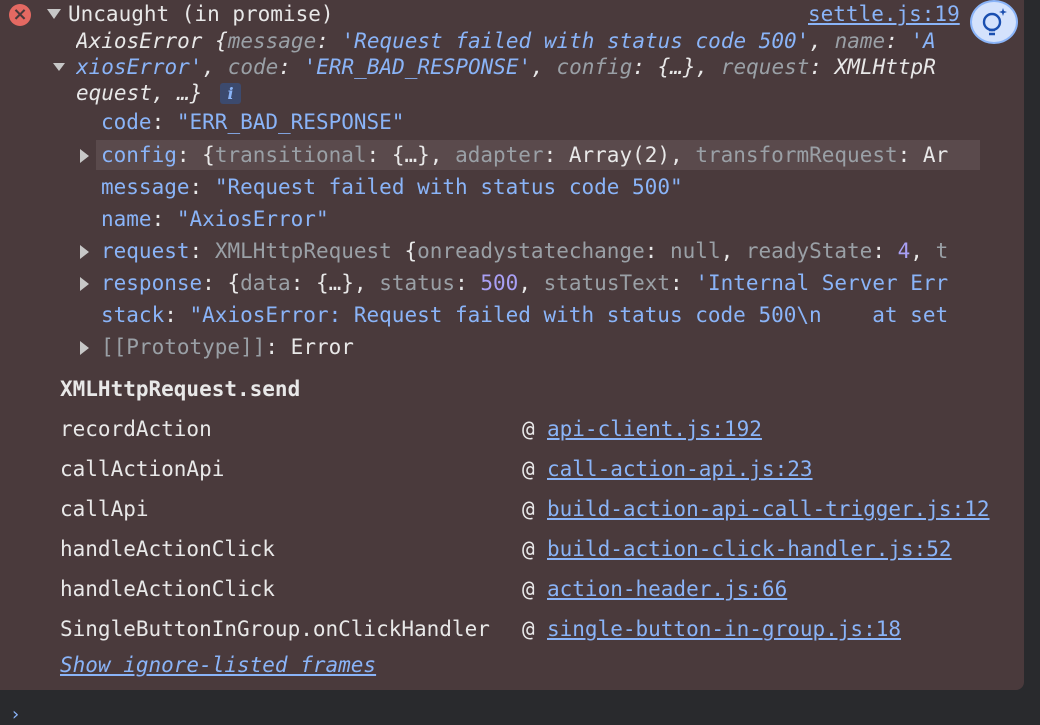 The width and height of the screenshot is (1040, 725). I want to click on error-title: Uncaught (in promise), so click(201, 14).